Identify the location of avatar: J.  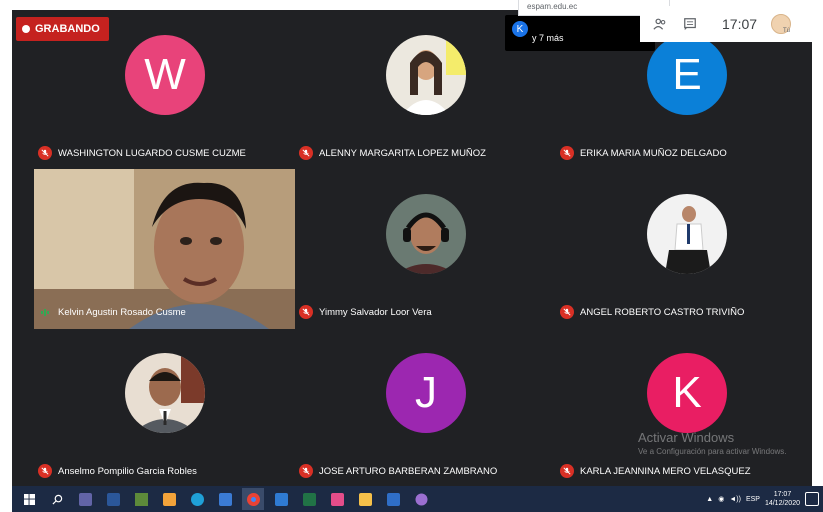
(426, 393).